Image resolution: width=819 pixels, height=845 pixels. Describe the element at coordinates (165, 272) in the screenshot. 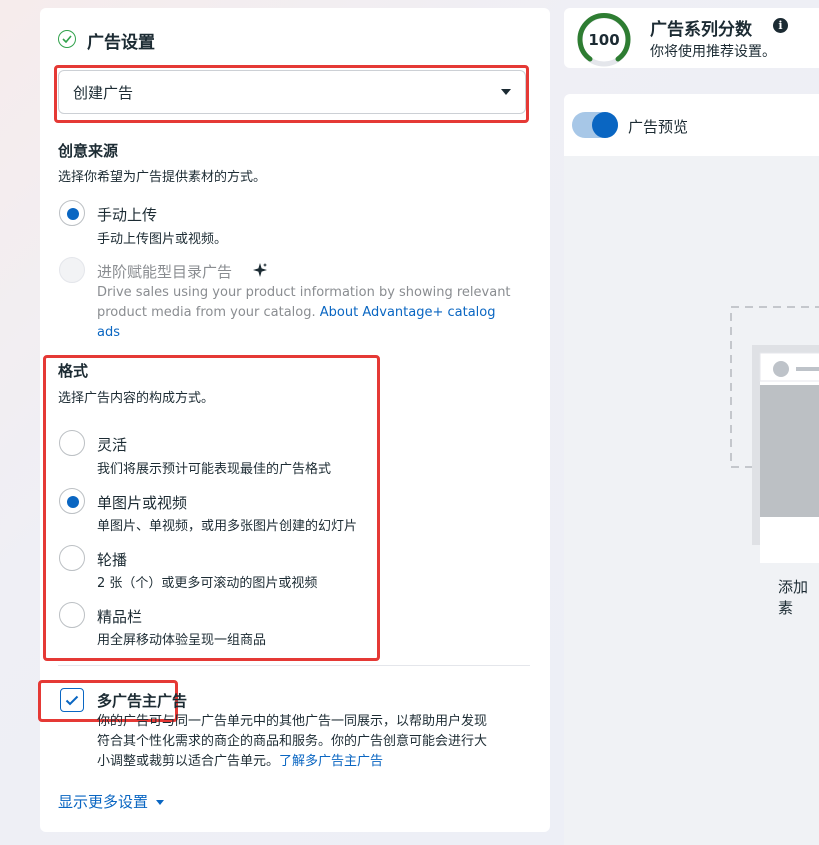

I see `advantage-catalog-label: 进阶赋能型目录广告` at that location.